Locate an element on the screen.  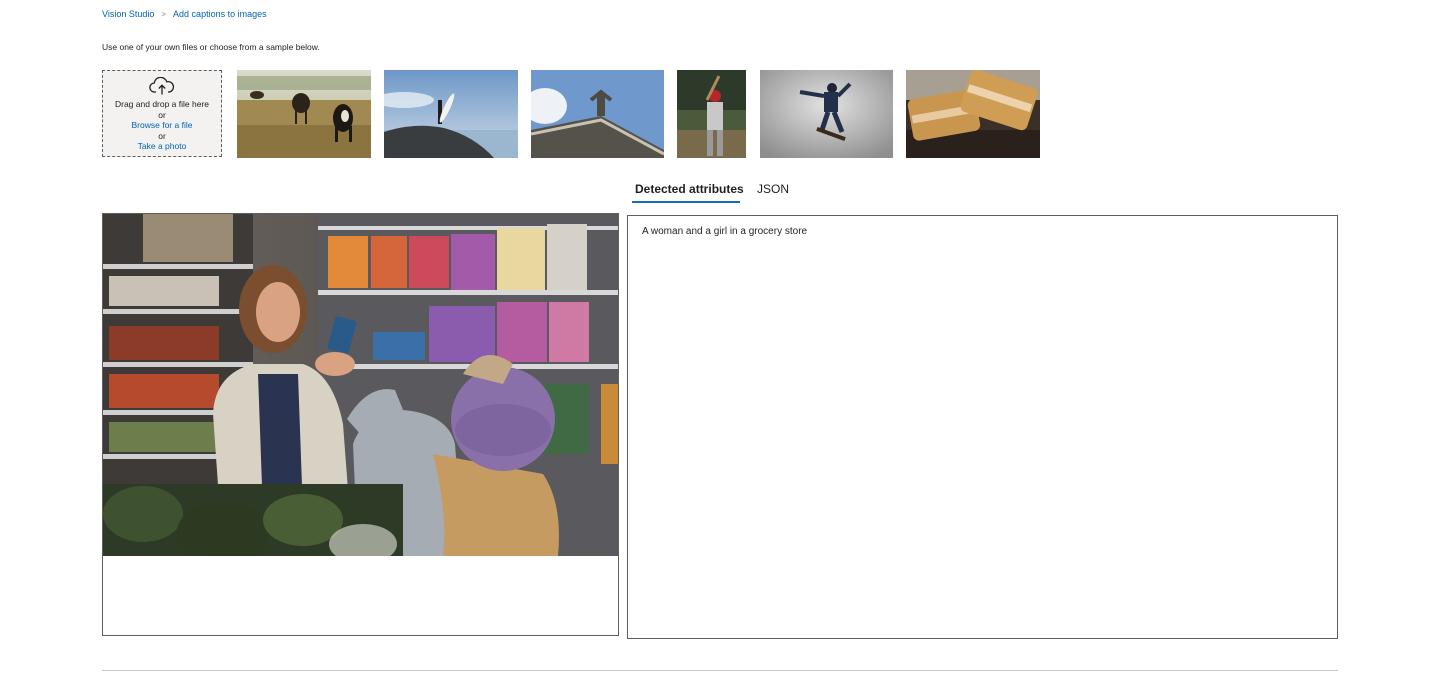
surfer-photo is located at coordinates (451, 114).